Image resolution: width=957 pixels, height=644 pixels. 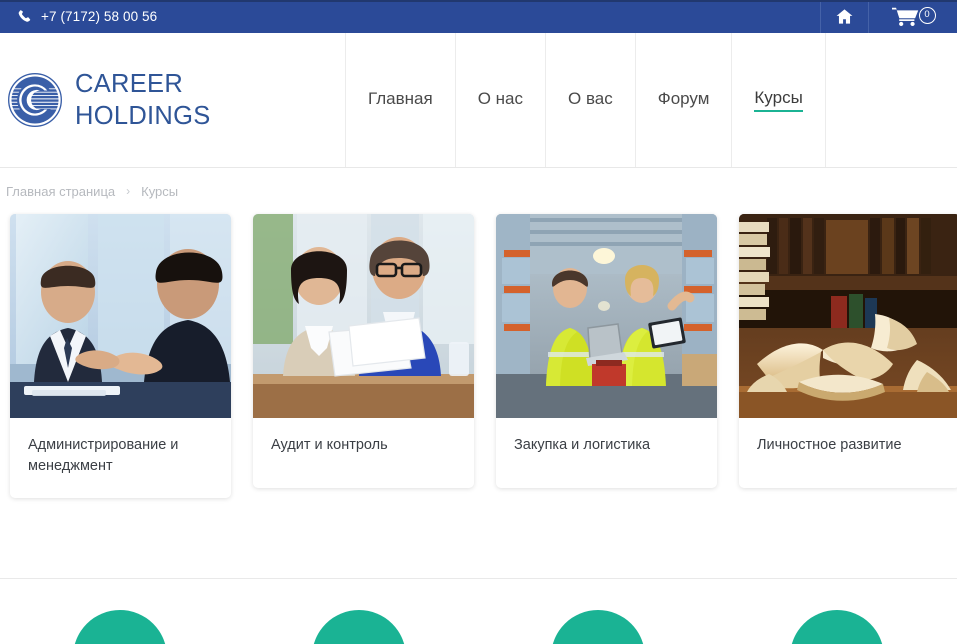 I want to click on course-card: Личностное развитие, so click(x=848, y=351).